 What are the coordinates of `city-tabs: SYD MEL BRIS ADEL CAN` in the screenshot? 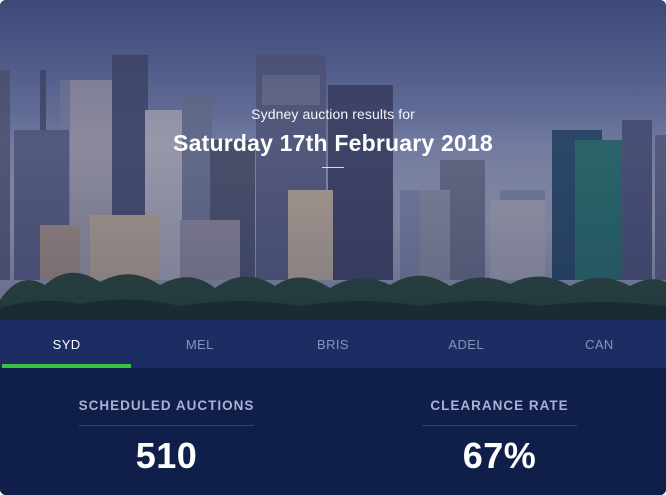 It's located at (333, 344).